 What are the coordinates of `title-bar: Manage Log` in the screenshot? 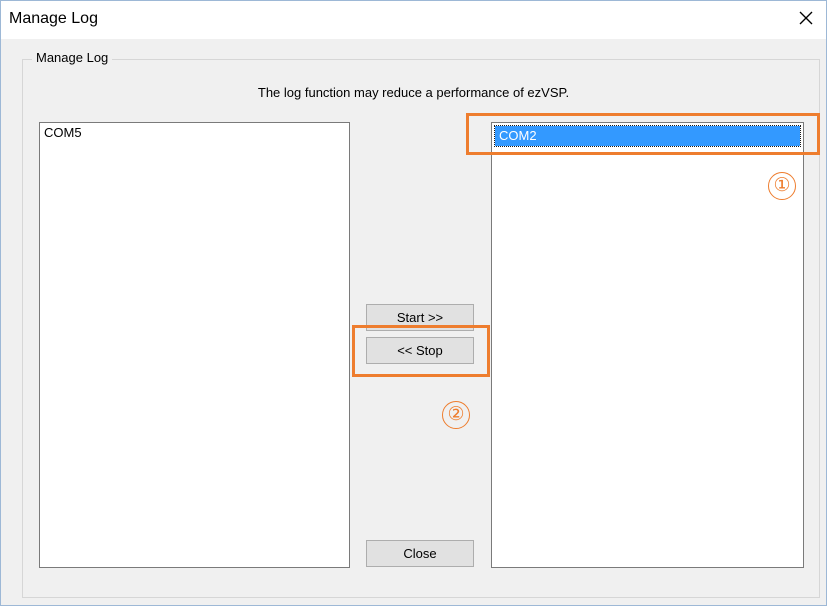 It's located at (413, 20).